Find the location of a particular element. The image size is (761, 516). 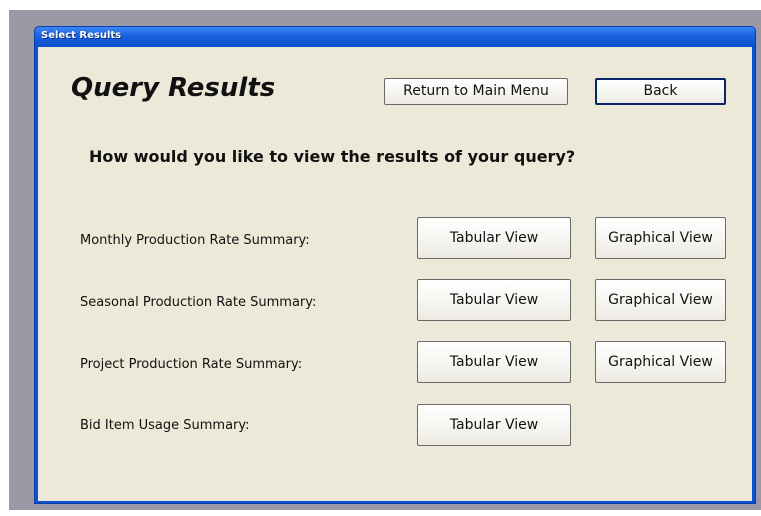

seasonal-production-rate-label: Seasonal Production Rate Summary: is located at coordinates (198, 302).